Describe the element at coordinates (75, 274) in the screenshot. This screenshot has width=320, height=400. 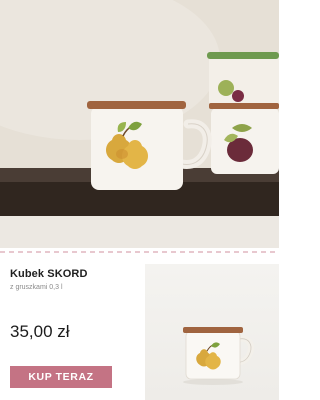
I see `product-title: Kubek SKORD` at that location.